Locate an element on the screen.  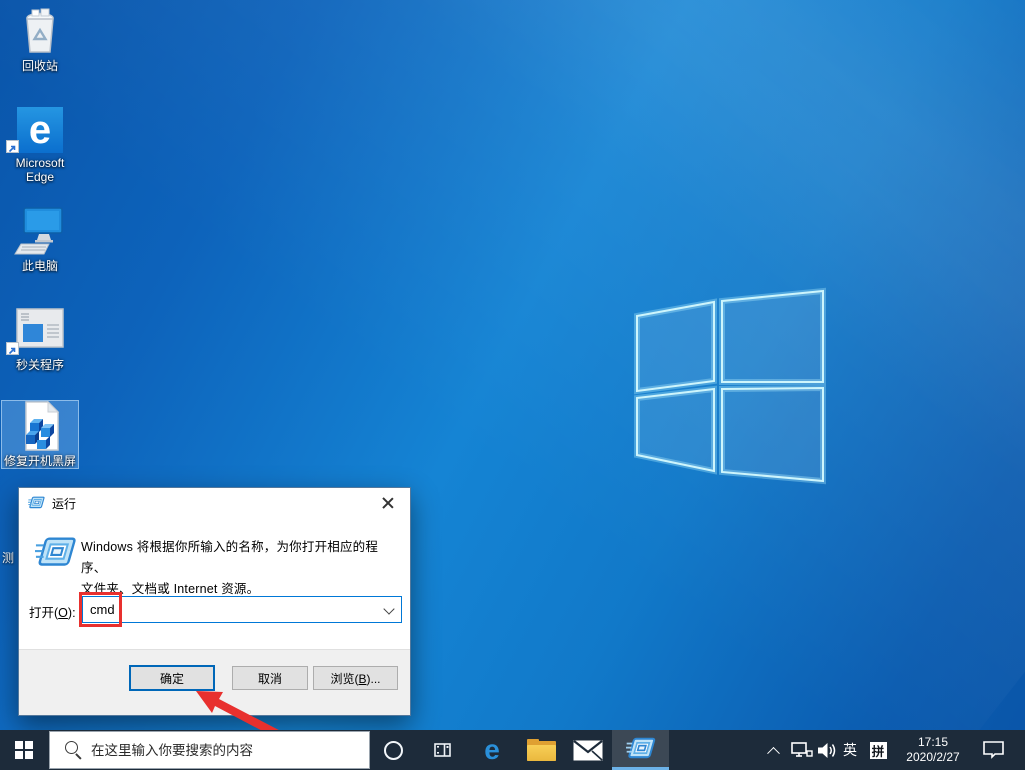
notification-icon is located at coordinates (993, 749).